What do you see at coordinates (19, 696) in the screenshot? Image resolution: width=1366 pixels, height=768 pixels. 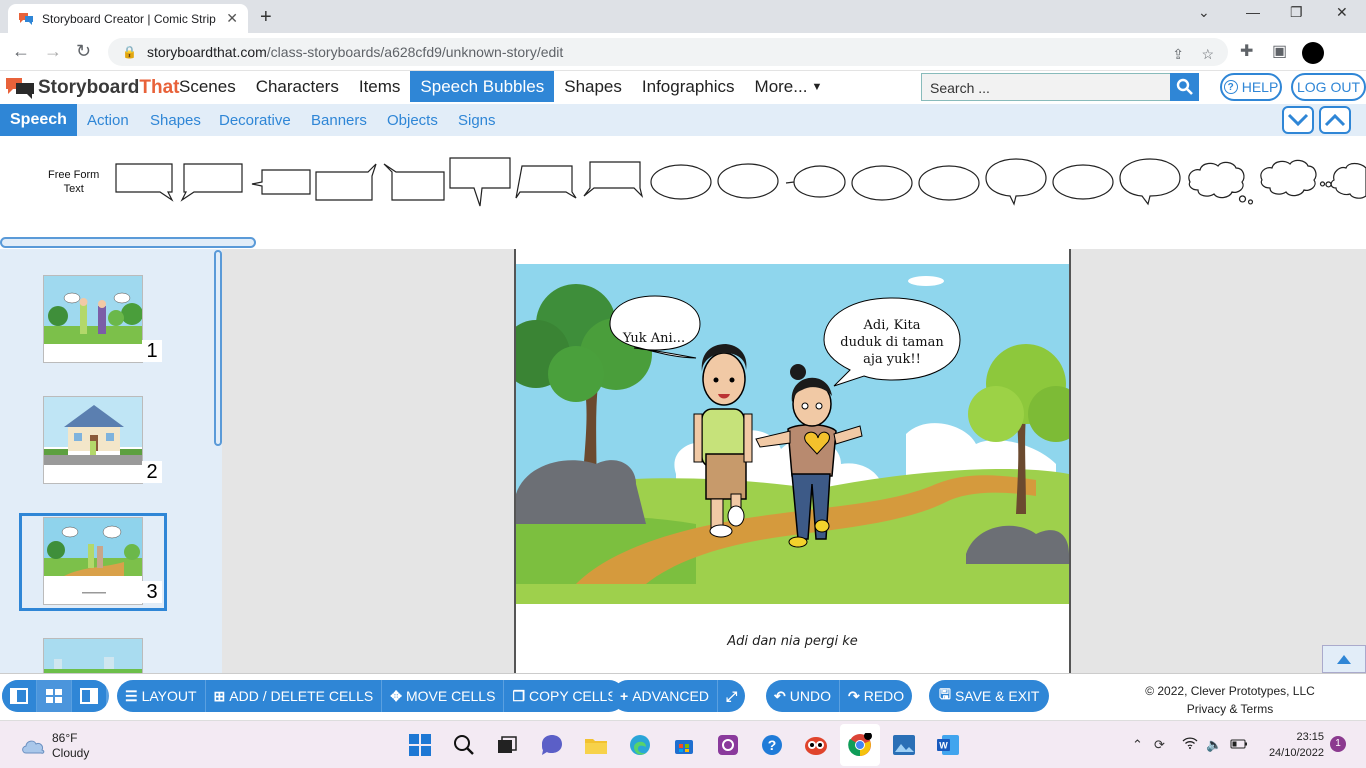 I see `view-sidebar-button` at bounding box center [19, 696].